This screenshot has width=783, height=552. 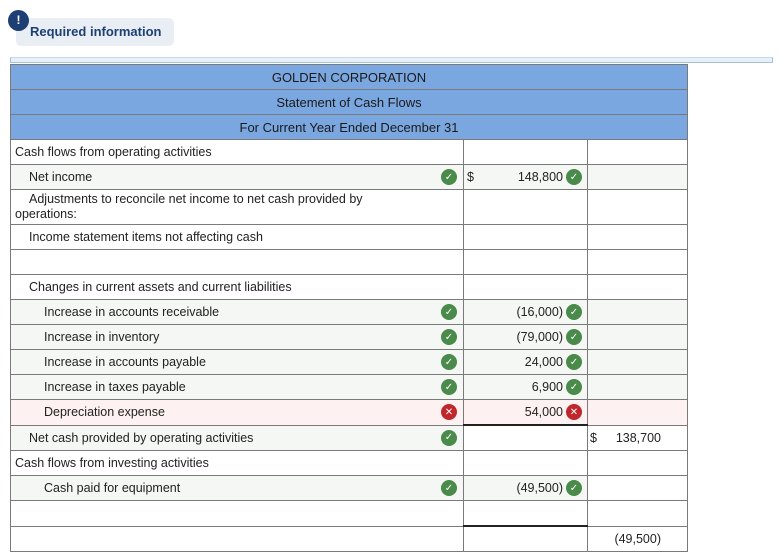 I want to click on total-value: (49,500), so click(x=637, y=538).